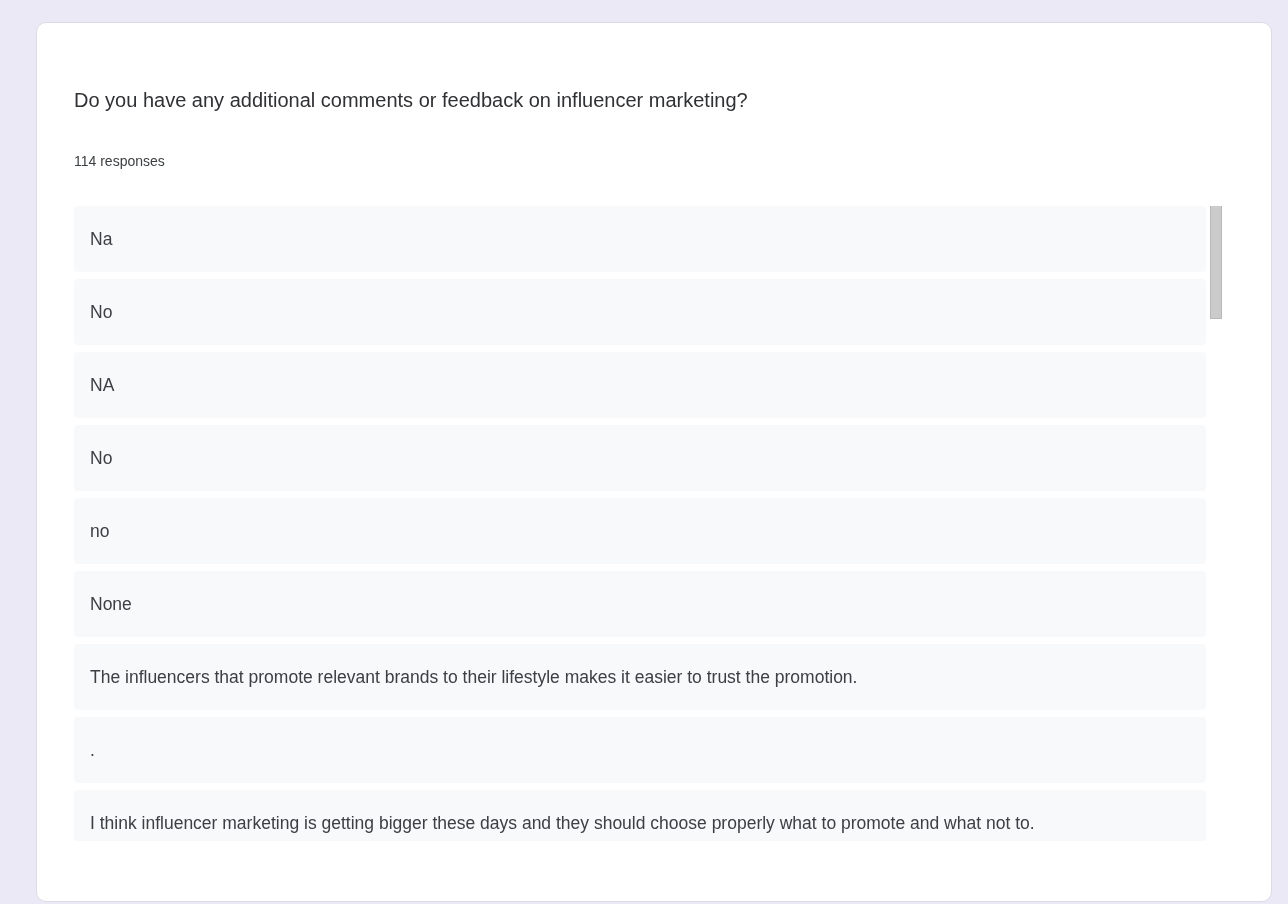 The width and height of the screenshot is (1288, 904). I want to click on response-item: The influencers that promote relevant brands to their lifestyle makes it easier to trust the promotion., so click(640, 677).